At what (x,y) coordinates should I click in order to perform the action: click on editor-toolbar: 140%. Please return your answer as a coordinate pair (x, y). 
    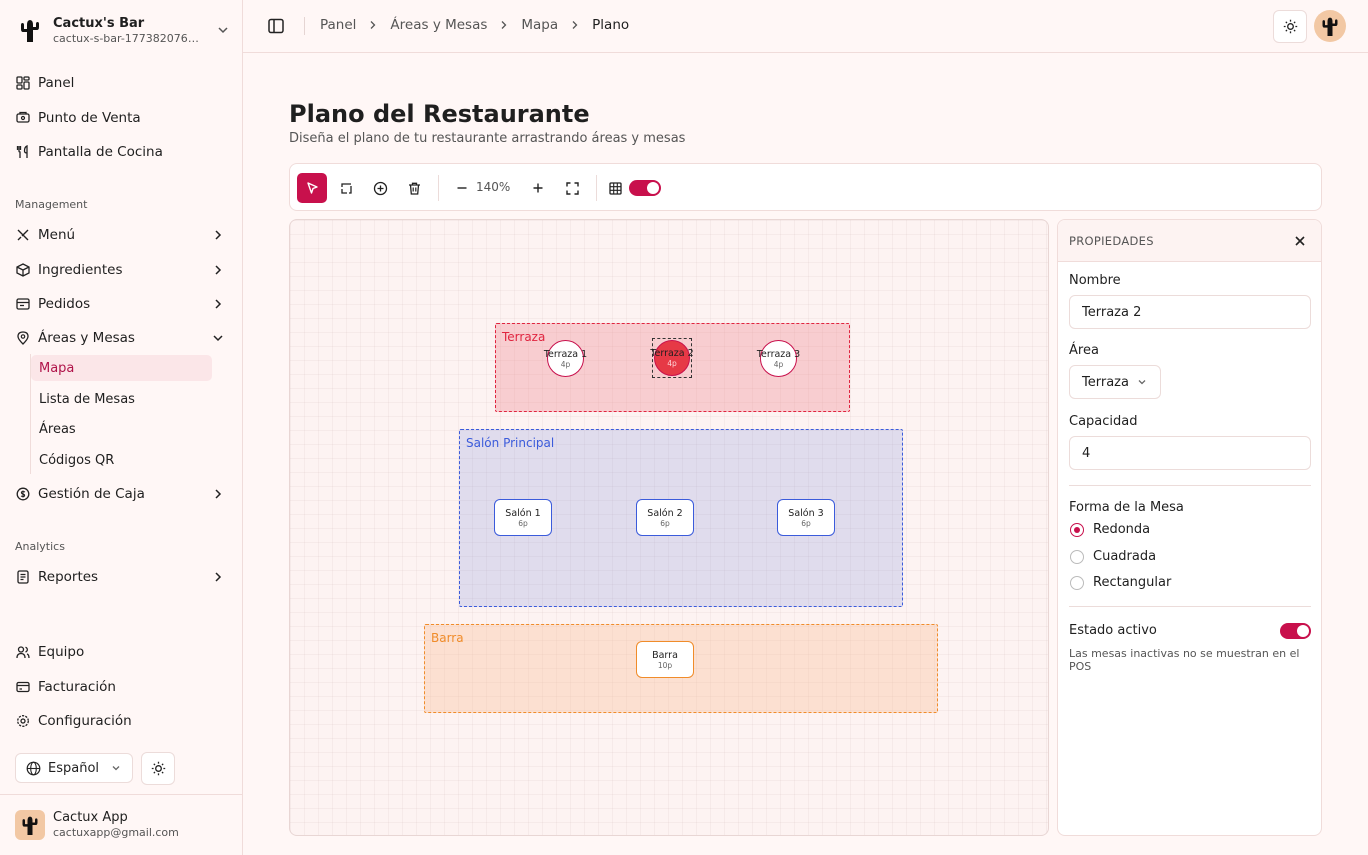
    Looking at the image, I should click on (805, 187).